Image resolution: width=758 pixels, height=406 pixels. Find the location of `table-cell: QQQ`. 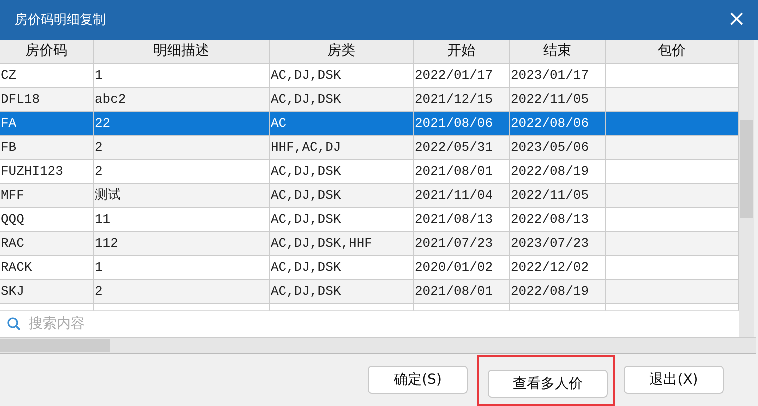

table-cell: QQQ is located at coordinates (12, 219).